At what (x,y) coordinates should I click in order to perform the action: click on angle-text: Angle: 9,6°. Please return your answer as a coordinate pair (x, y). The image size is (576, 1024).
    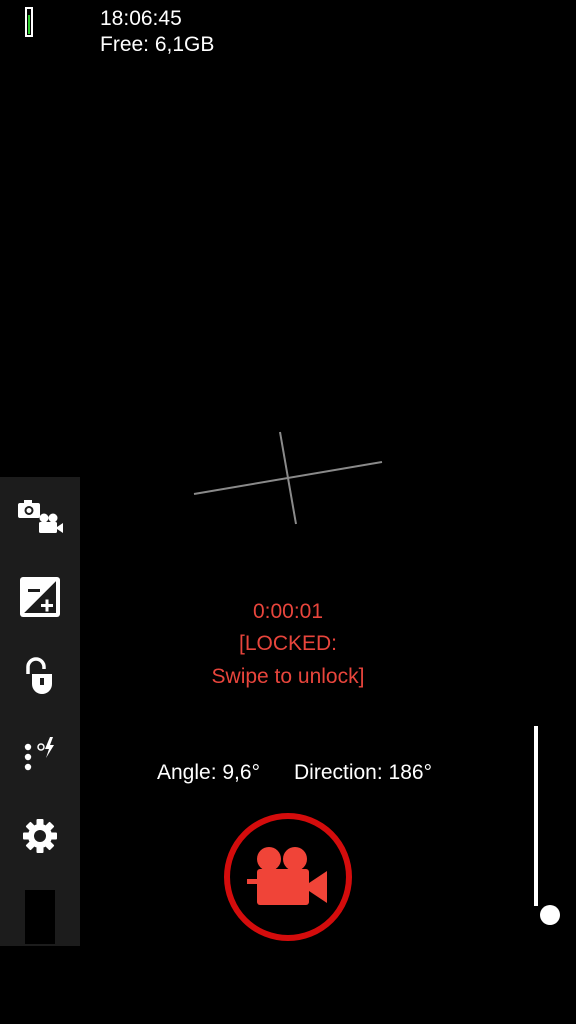
    Looking at the image, I should click on (208, 772).